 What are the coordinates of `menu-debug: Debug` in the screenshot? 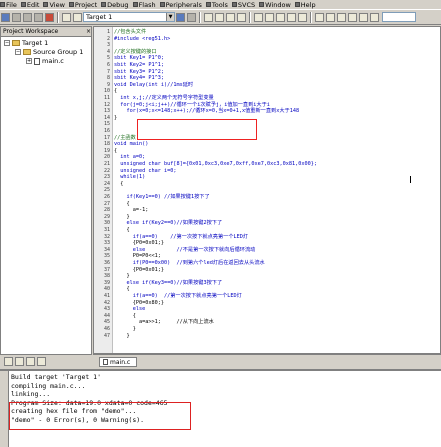 It's located at (115, 5).